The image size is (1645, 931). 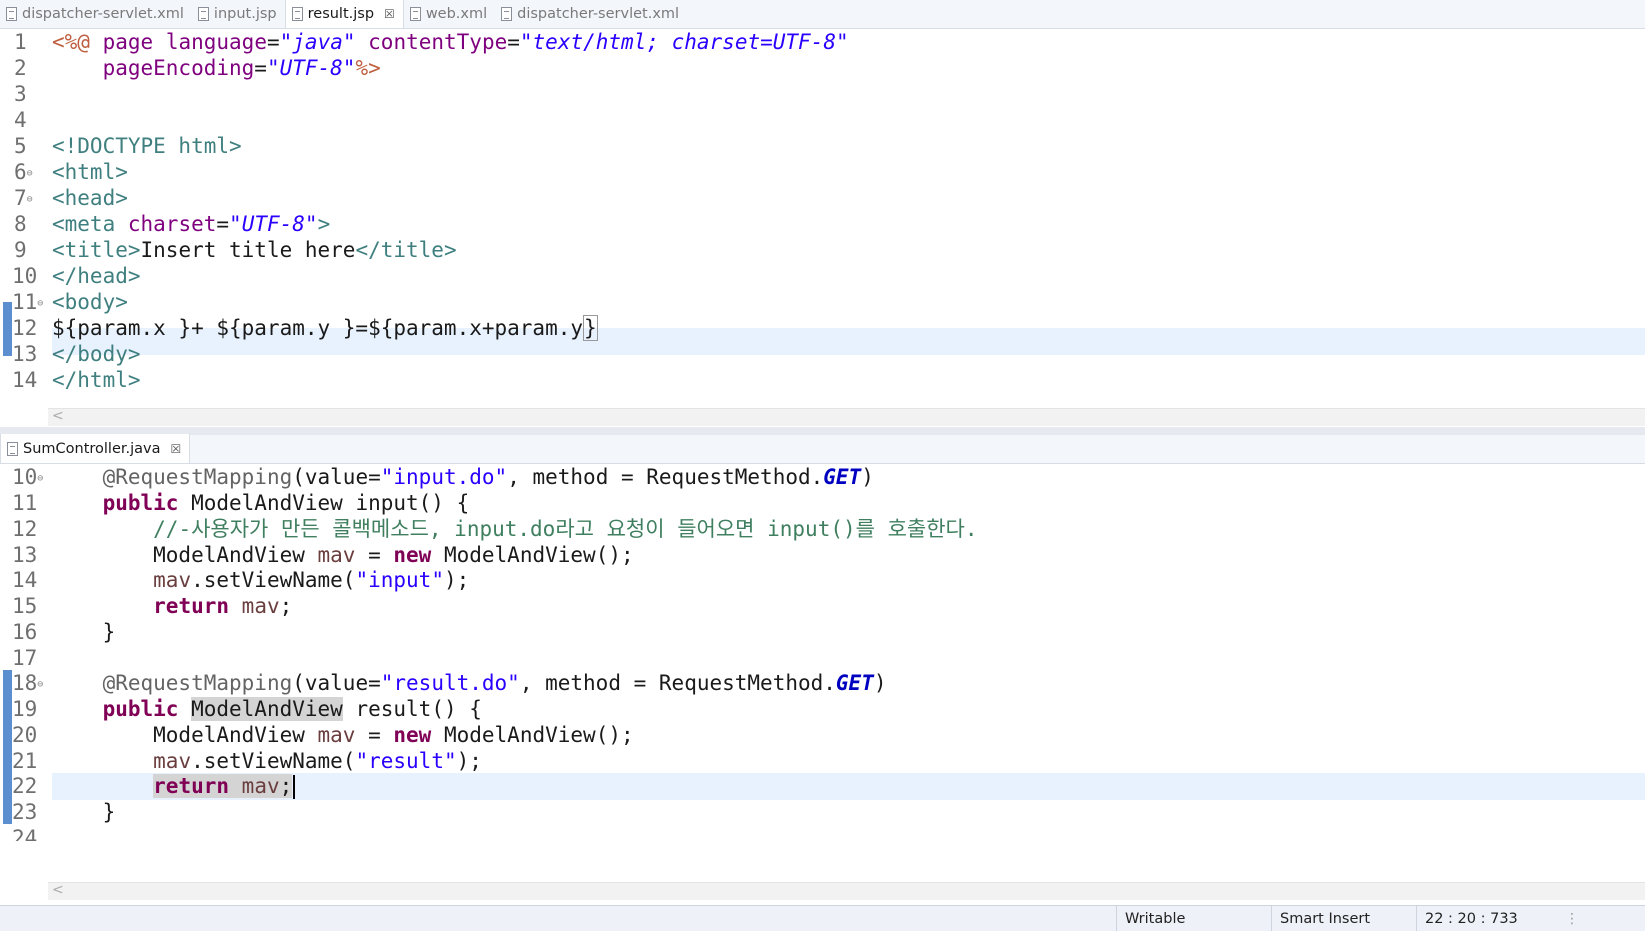 I want to click on tab-dispatcher-servlet-xml: dispatcher-servlet.xml, so click(x=96, y=14).